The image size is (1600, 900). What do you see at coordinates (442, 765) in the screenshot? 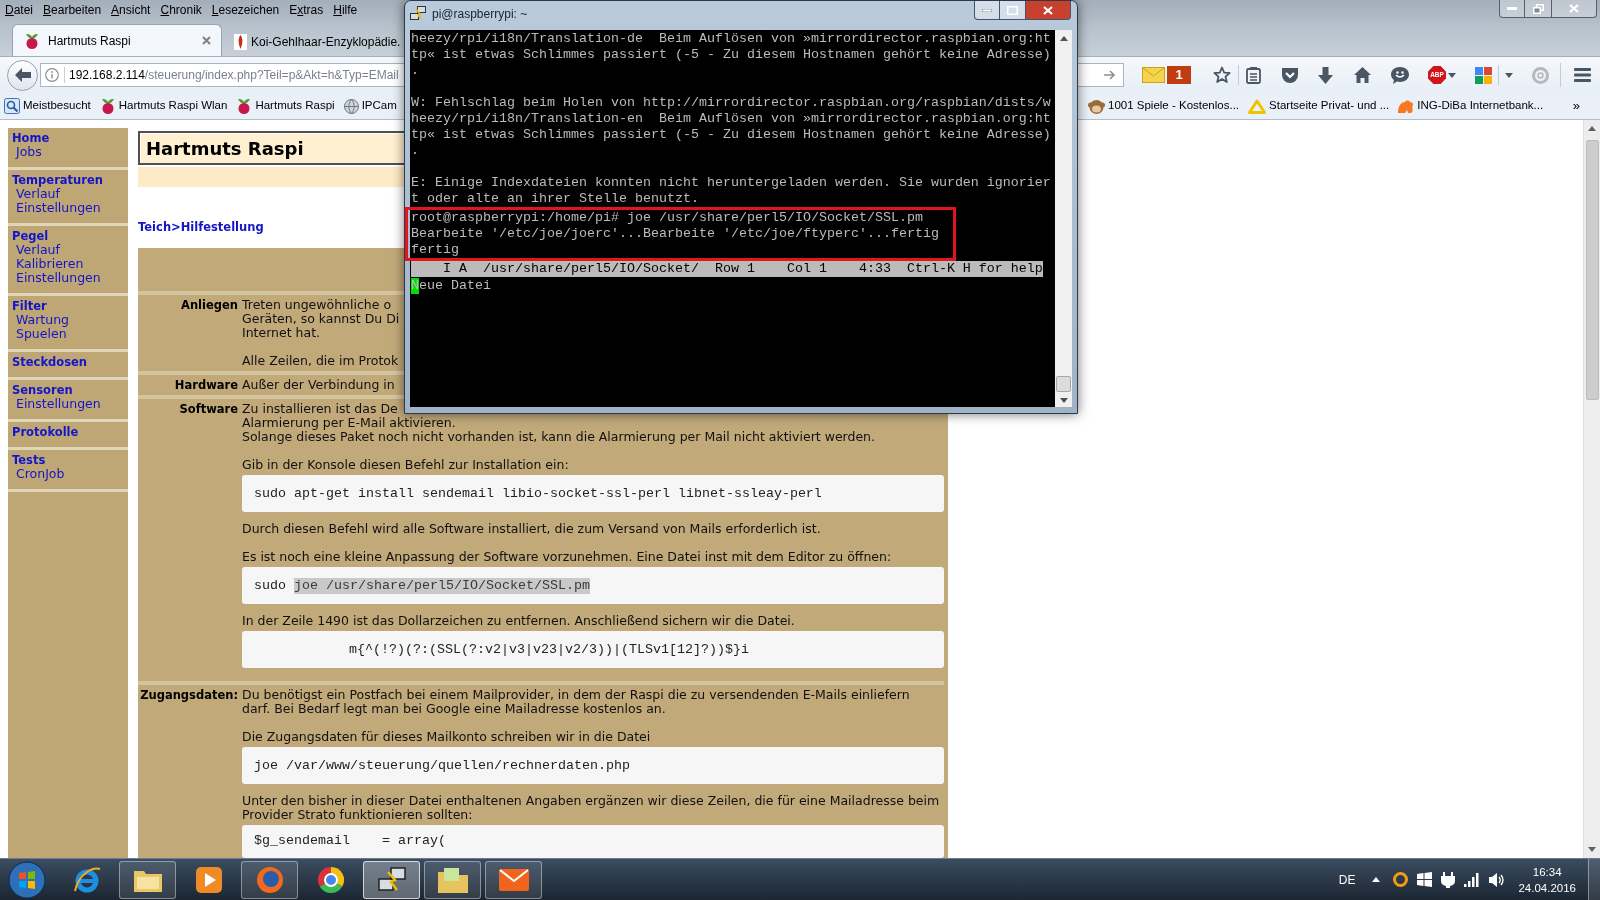
I see `code-text: joe /var/www/steuerung/quellen/rechnerdaten.php` at bounding box center [442, 765].